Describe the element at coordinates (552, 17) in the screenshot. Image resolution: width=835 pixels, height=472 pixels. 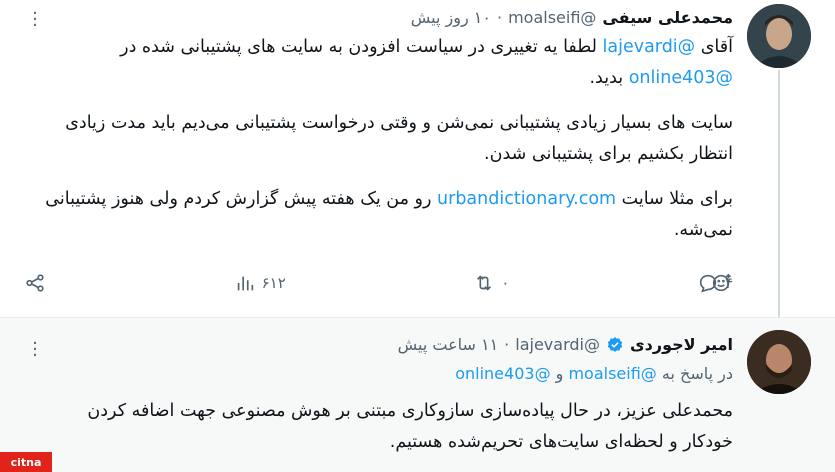
I see `author-handle: @moalseifi` at that location.